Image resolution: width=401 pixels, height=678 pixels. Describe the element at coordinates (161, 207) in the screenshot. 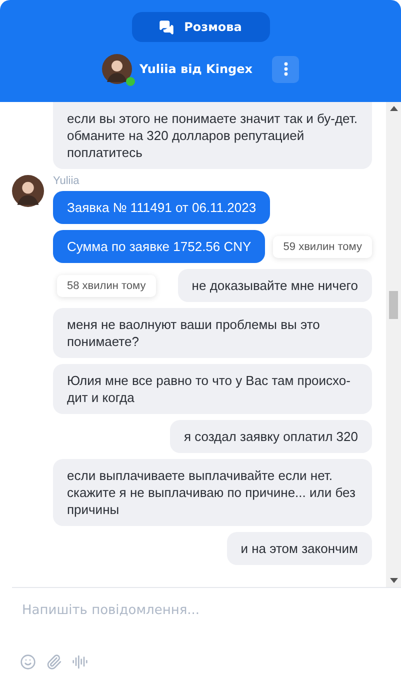

I see `agent-message-bubble: Заявка № 111491 от 06.11.2023` at that location.